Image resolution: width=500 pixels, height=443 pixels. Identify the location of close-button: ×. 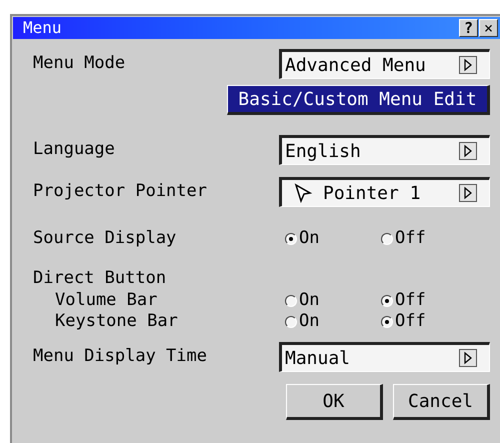
(488, 28).